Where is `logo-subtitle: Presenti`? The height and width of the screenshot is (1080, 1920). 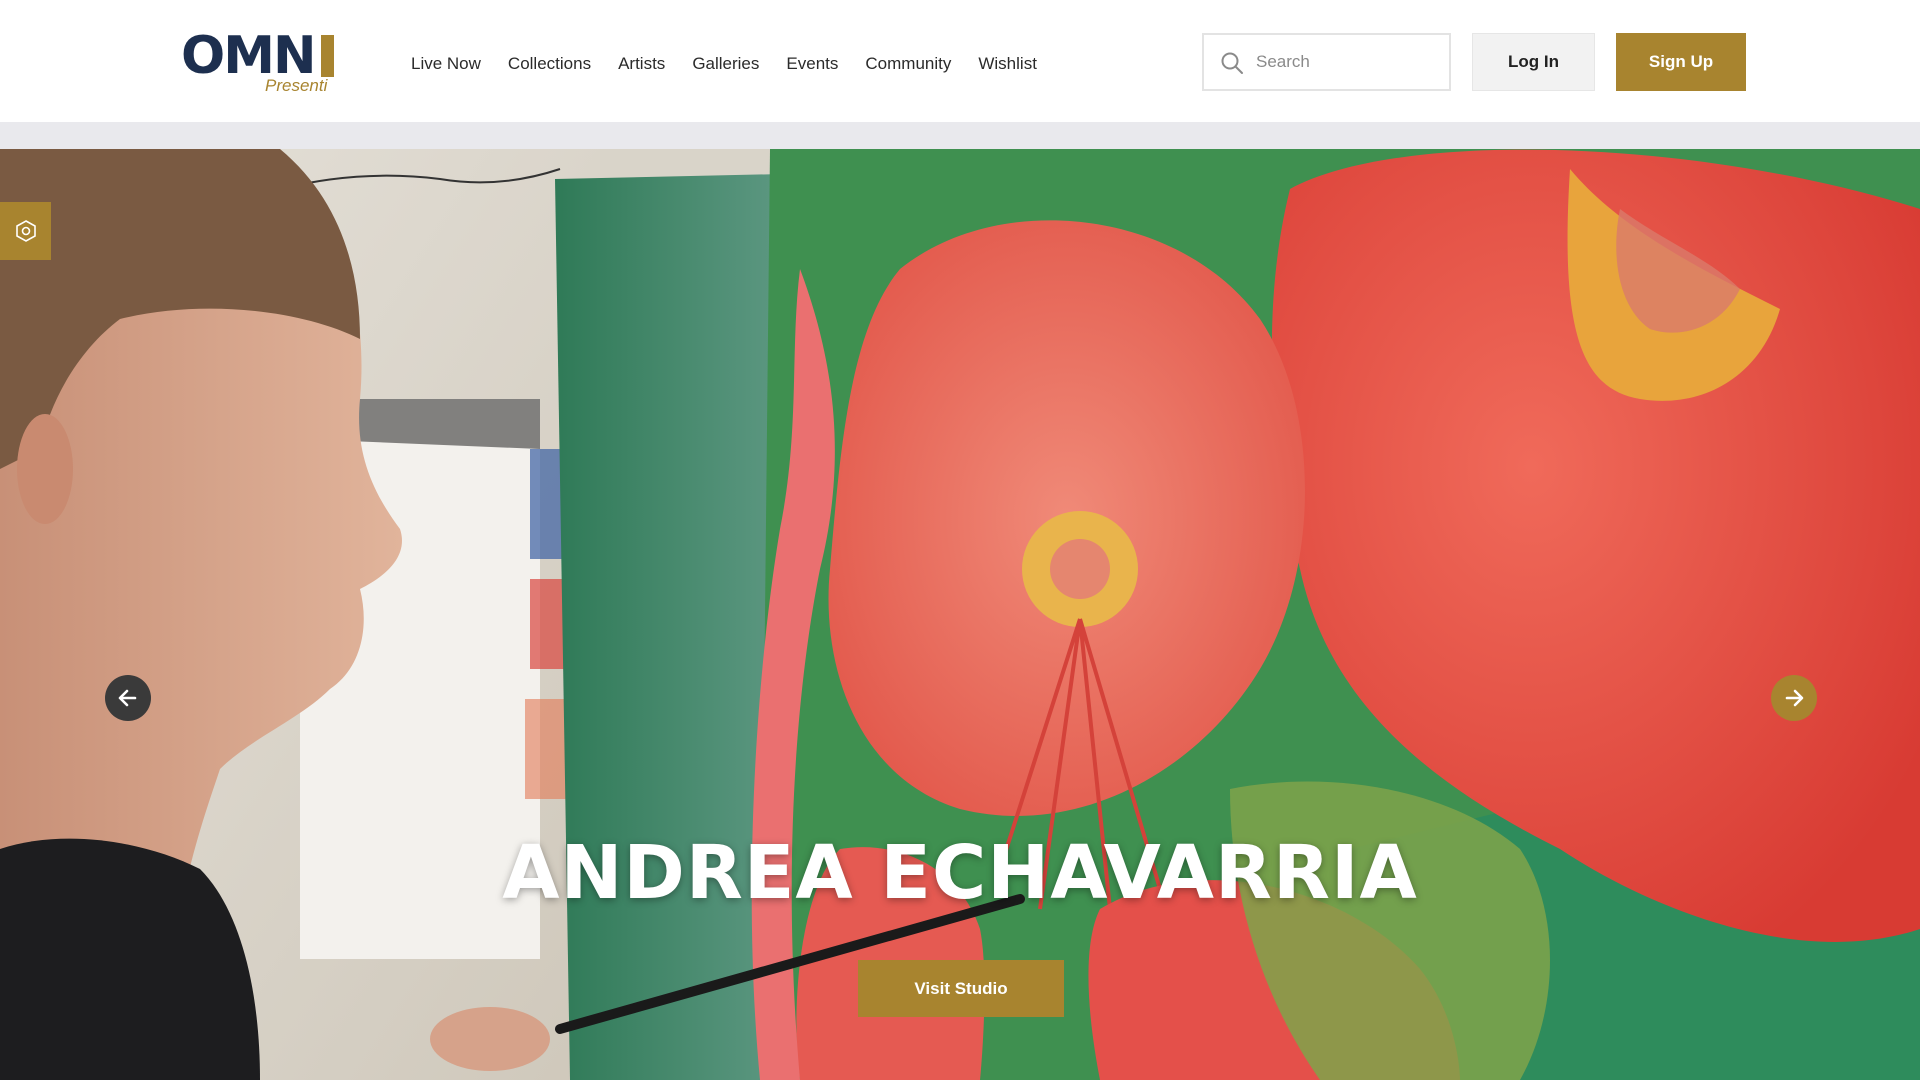 logo-subtitle: Presenti is located at coordinates (296, 85).